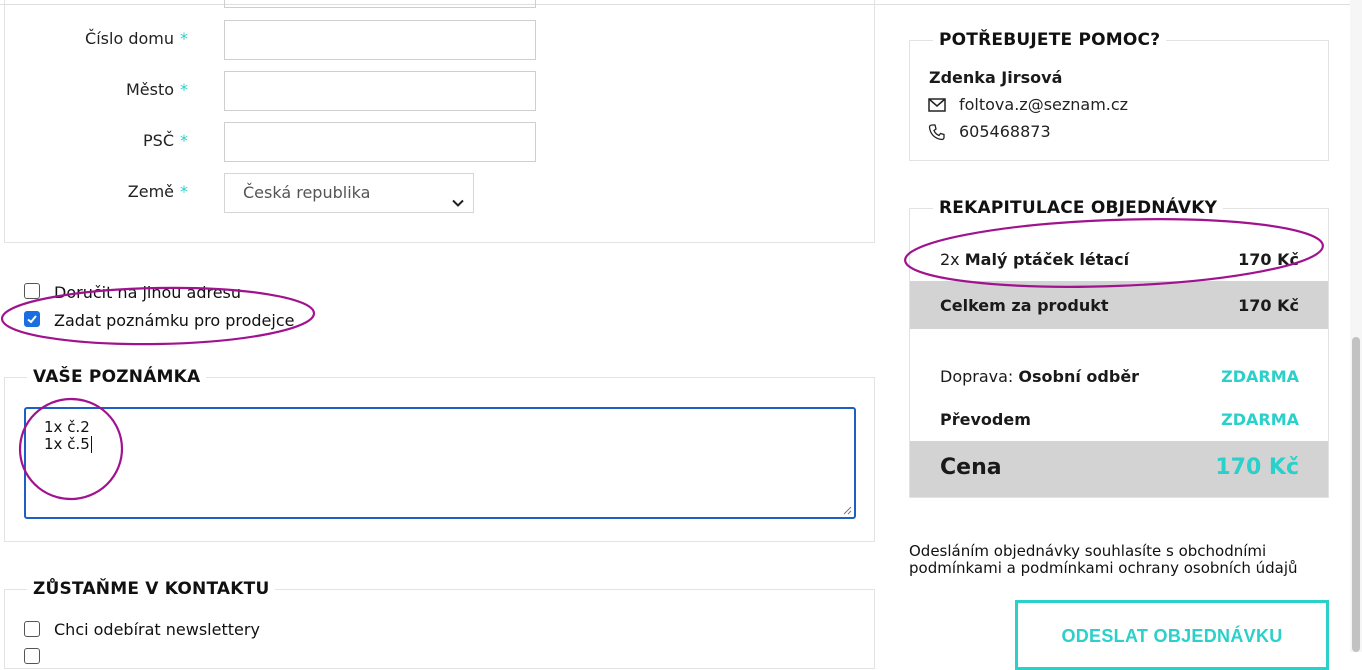 Image resolution: width=1362 pixels, height=670 pixels. I want to click on note-heading: VAŠE POZNÁMKA, so click(117, 377).